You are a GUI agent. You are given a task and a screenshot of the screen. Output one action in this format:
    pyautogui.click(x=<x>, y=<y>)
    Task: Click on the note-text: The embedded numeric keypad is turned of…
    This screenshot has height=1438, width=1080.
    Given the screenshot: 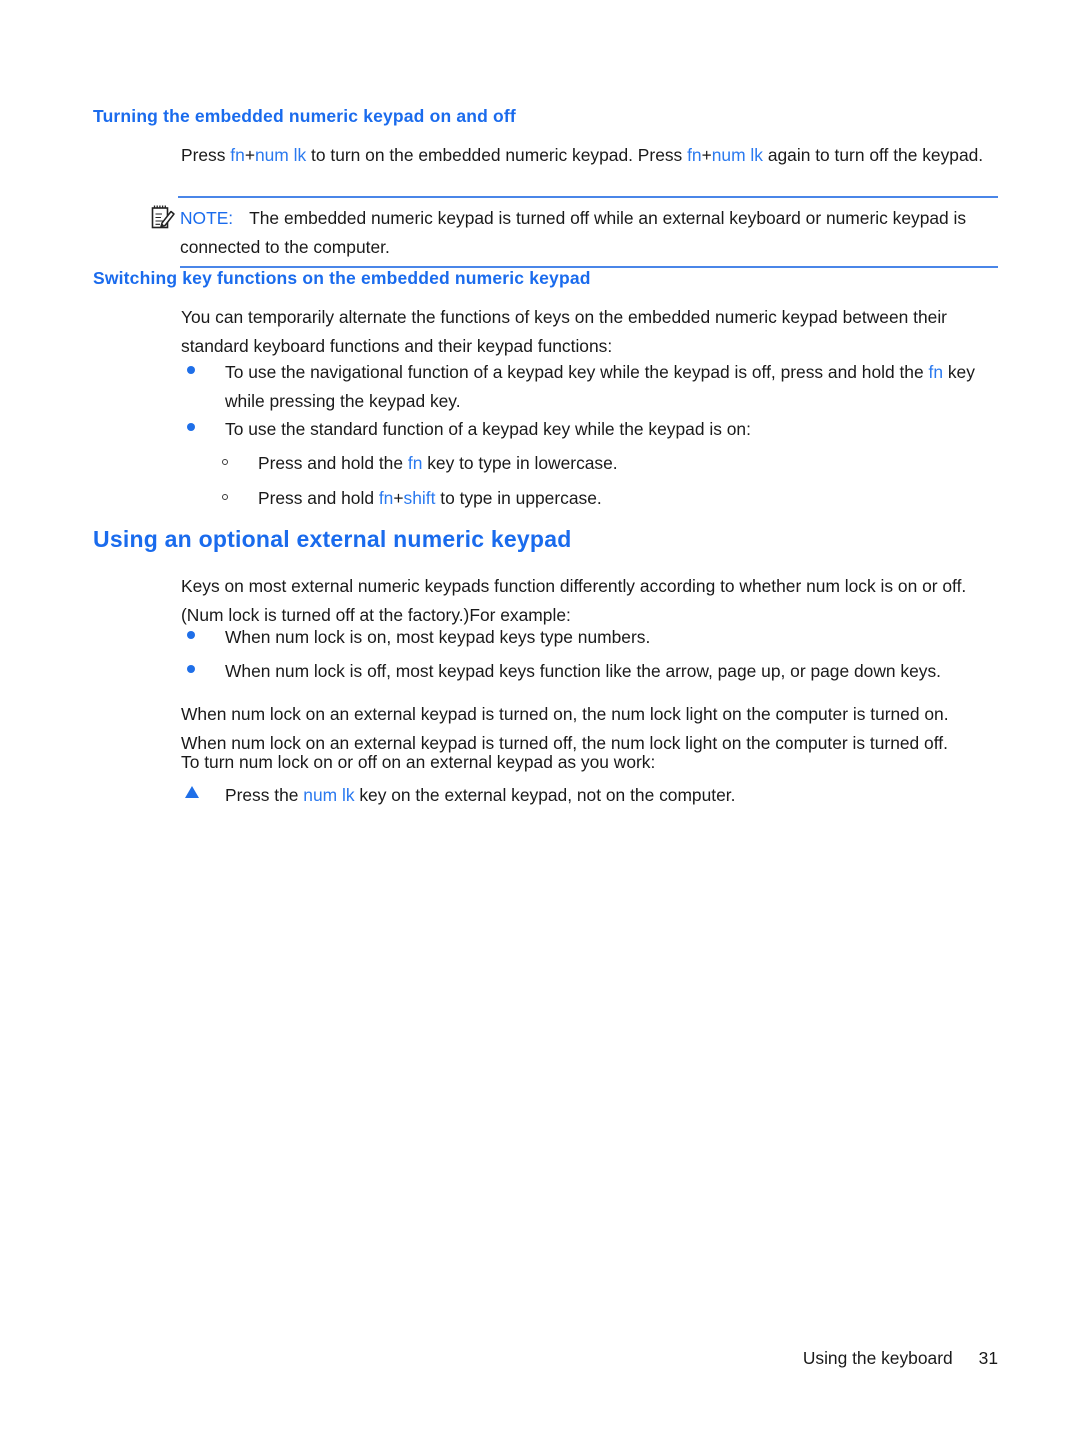 What is the action you would take?
    pyautogui.click(x=573, y=232)
    